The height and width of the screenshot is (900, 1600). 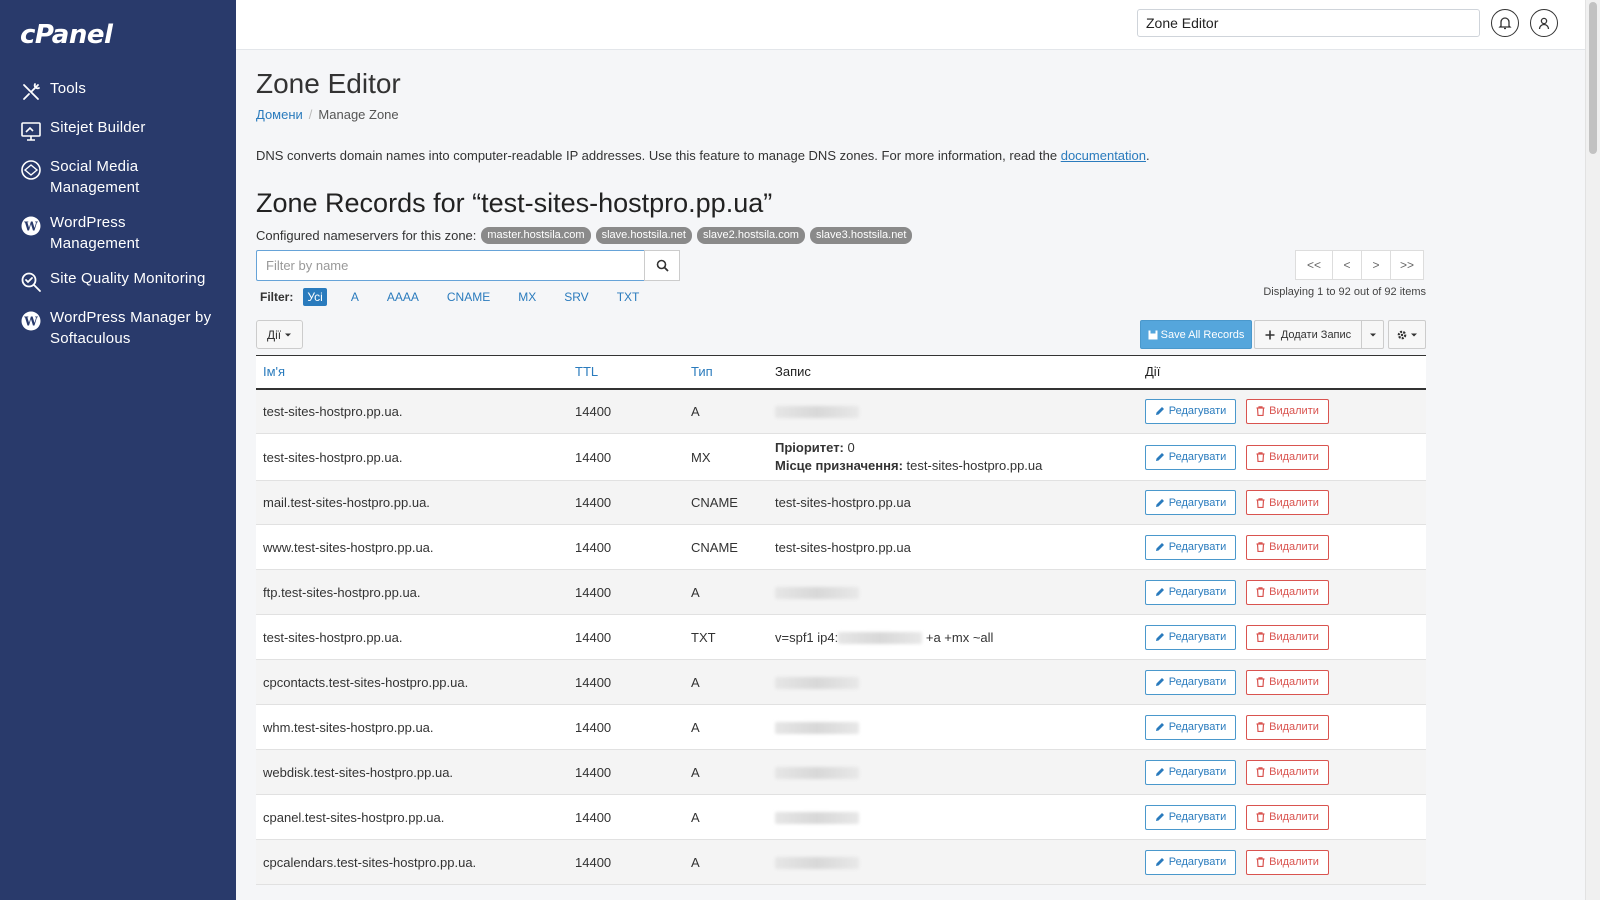 I want to click on sidebar-item-sitejet: Sitejet Builder, so click(x=118, y=129).